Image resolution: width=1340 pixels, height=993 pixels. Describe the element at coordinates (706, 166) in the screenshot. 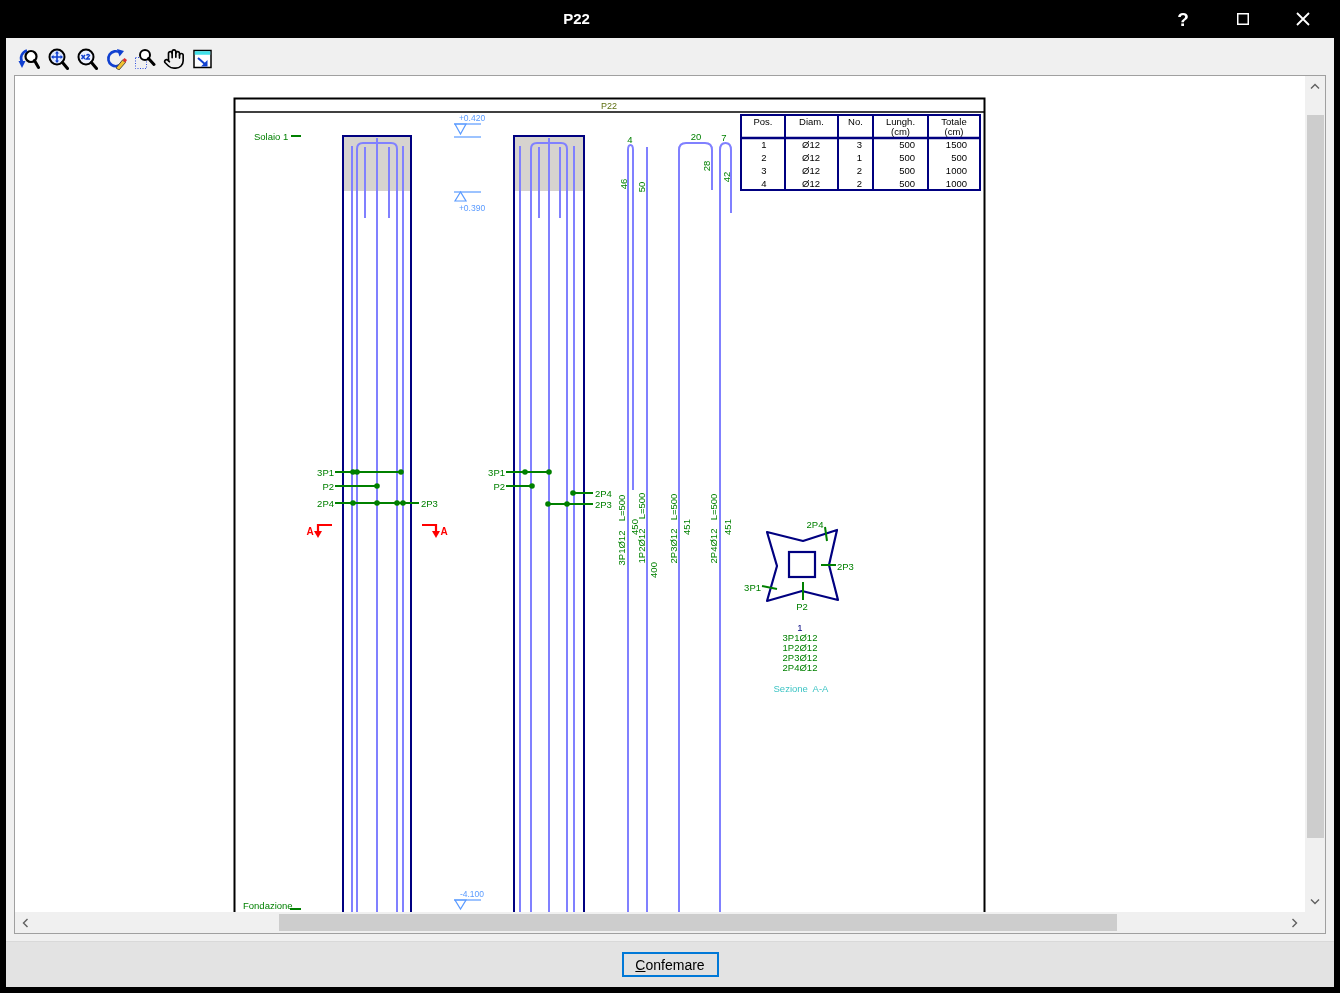

I see `dimension-label: 28` at that location.